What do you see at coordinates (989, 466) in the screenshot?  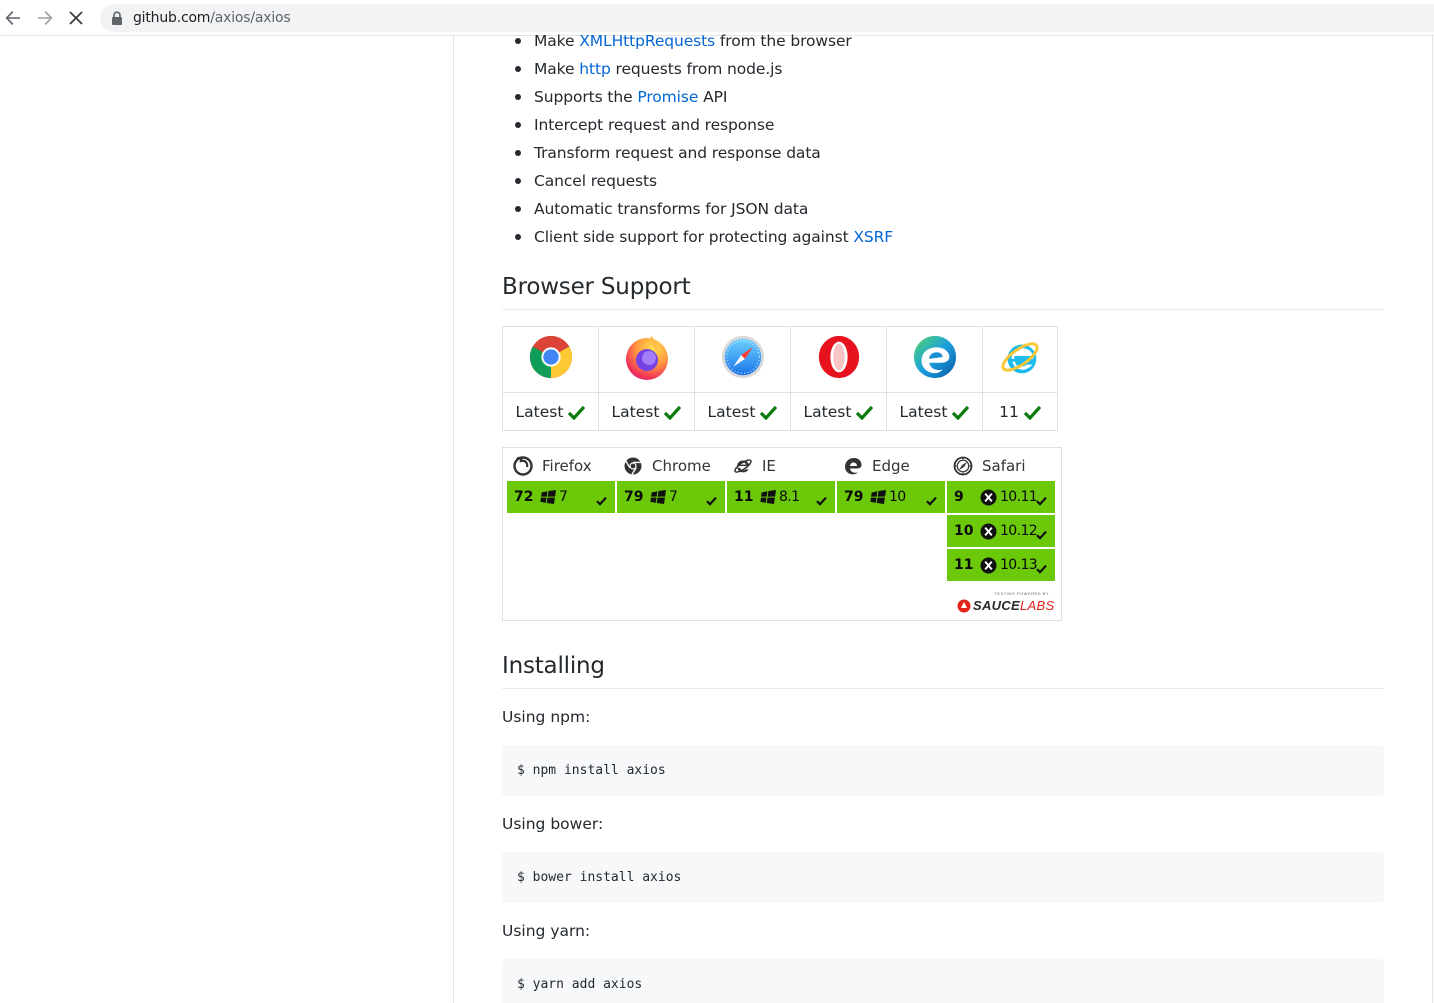 I see `matrix-header-safari: Safari` at bounding box center [989, 466].